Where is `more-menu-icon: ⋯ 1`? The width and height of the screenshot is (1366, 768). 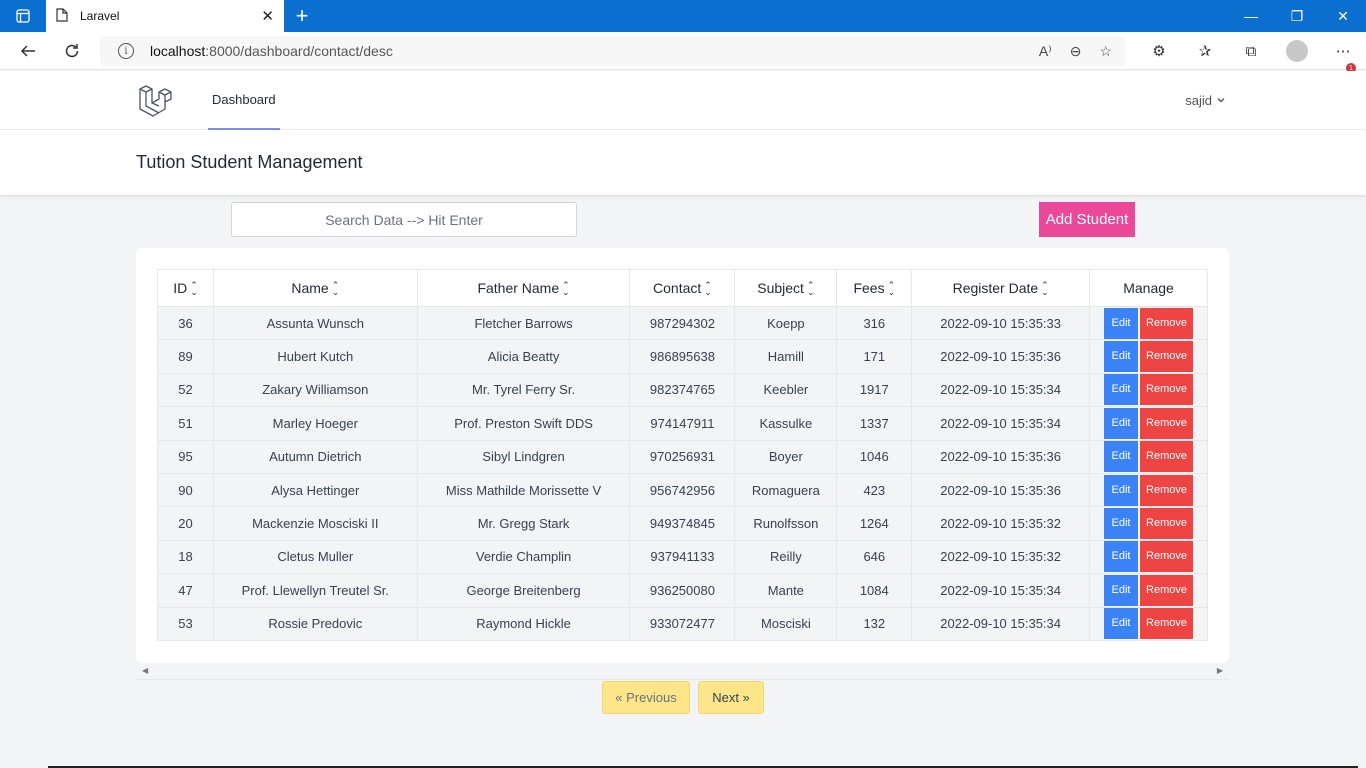 more-menu-icon: ⋯ 1 is located at coordinates (1343, 57).